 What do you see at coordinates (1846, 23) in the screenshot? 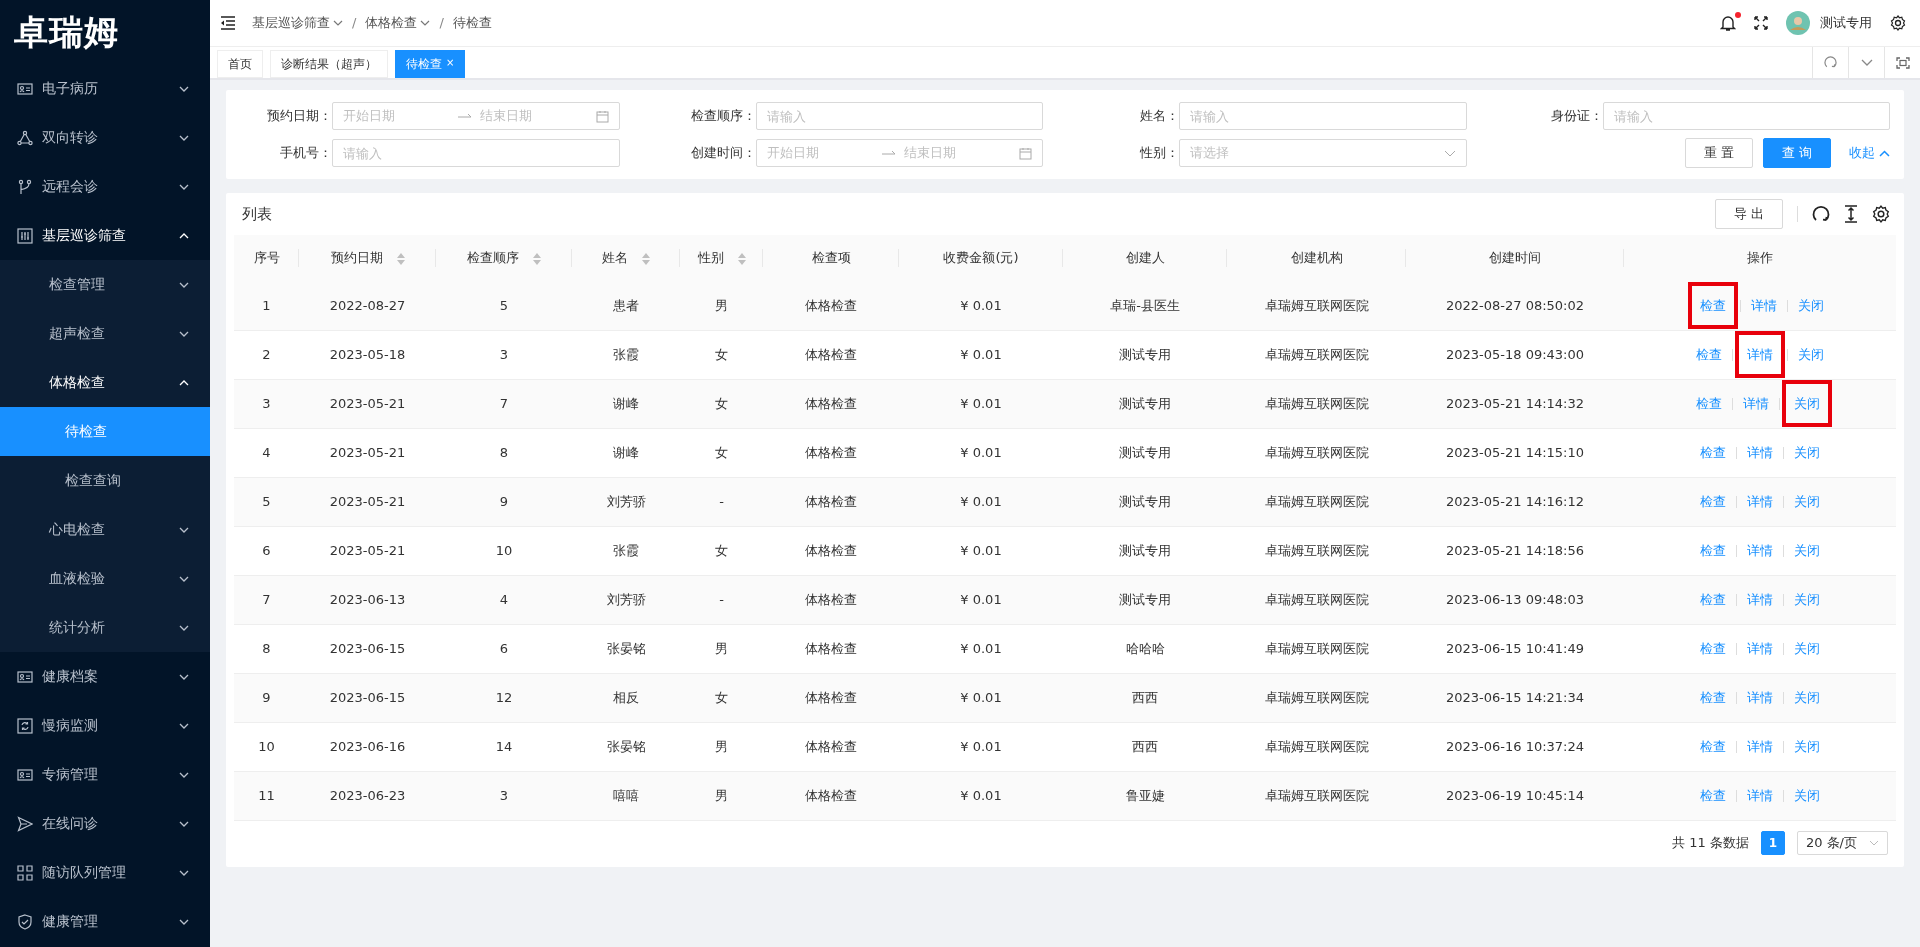
I see `user-name: 测试专用` at bounding box center [1846, 23].